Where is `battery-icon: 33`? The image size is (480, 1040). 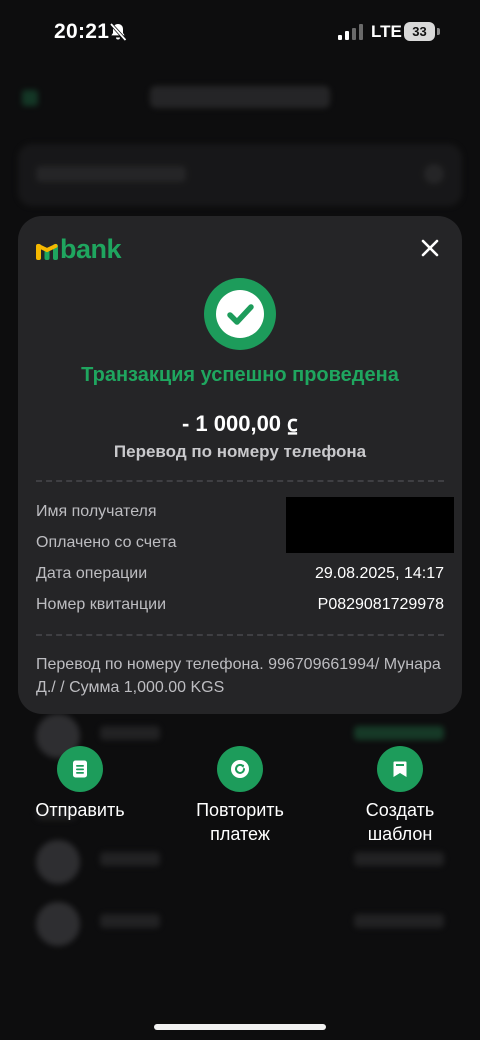
battery-icon: 33 is located at coordinates (422, 31).